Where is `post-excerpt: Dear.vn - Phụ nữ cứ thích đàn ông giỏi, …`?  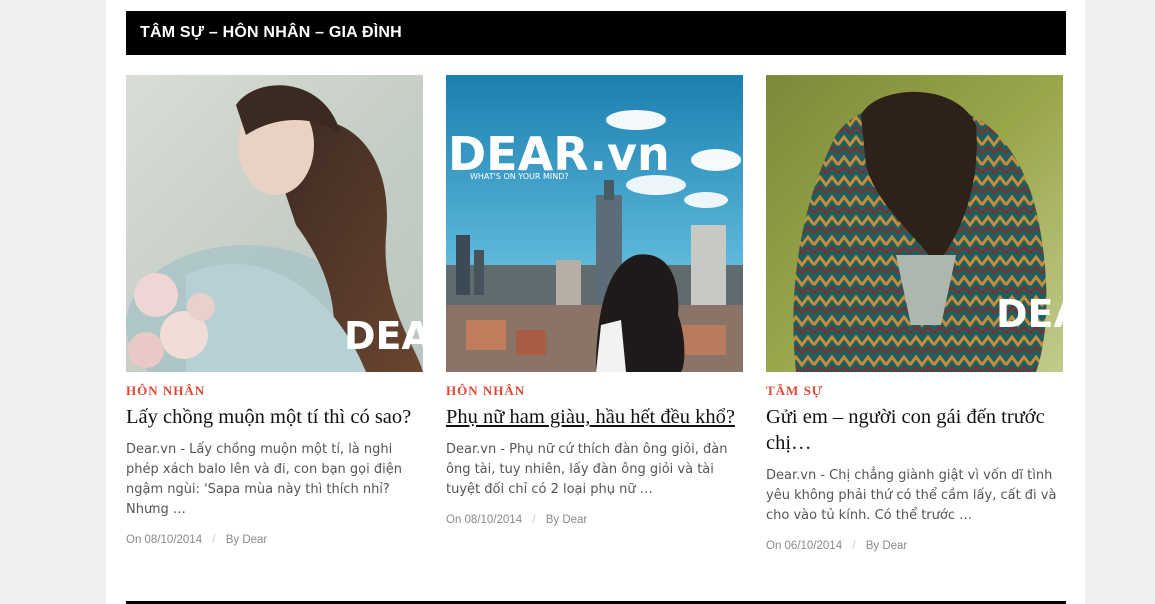 post-excerpt: Dear.vn - Phụ nữ cứ thích đàn ông giỏi, … is located at coordinates (587, 469).